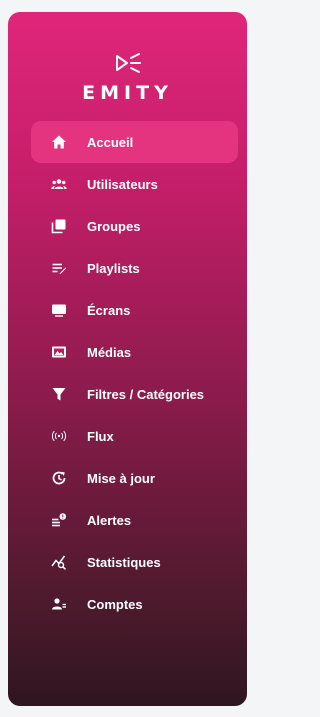 This screenshot has height=717, width=320. I want to click on accounts-icon, so click(59, 604).